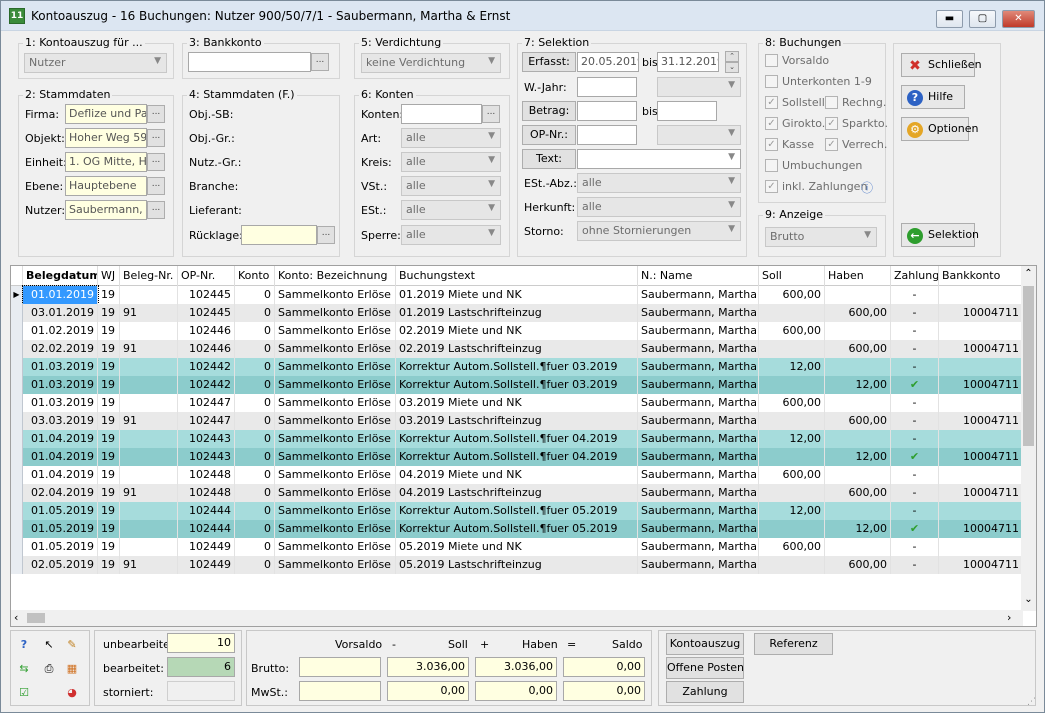  I want to click on scroll-down-icon: ⌄, so click(1028, 599).